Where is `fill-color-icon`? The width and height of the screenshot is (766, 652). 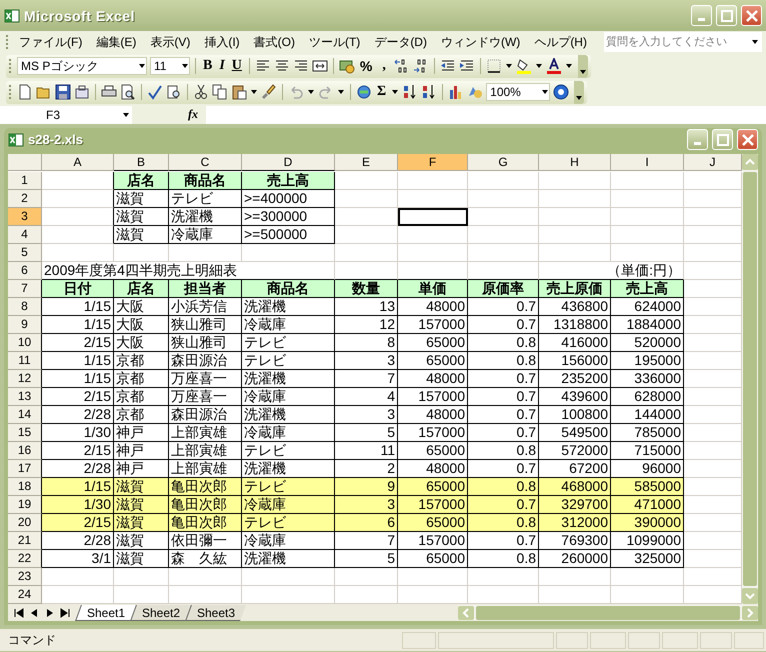 fill-color-icon is located at coordinates (524, 66).